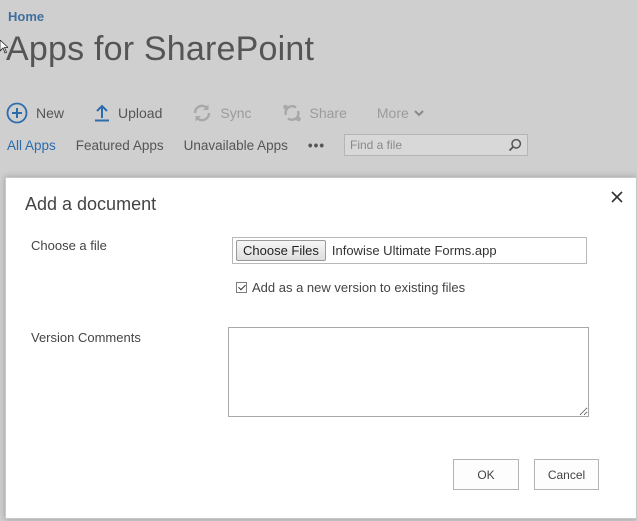 The width and height of the screenshot is (637, 521). I want to click on version-comments-label: Version Comments, so click(86, 337).